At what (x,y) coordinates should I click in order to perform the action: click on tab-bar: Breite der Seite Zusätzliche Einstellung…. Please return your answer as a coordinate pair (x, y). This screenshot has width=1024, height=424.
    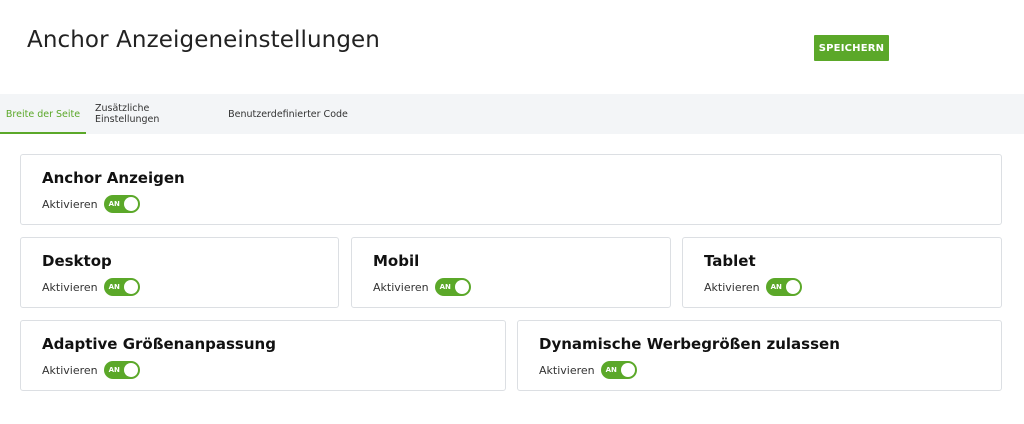
    Looking at the image, I should click on (512, 114).